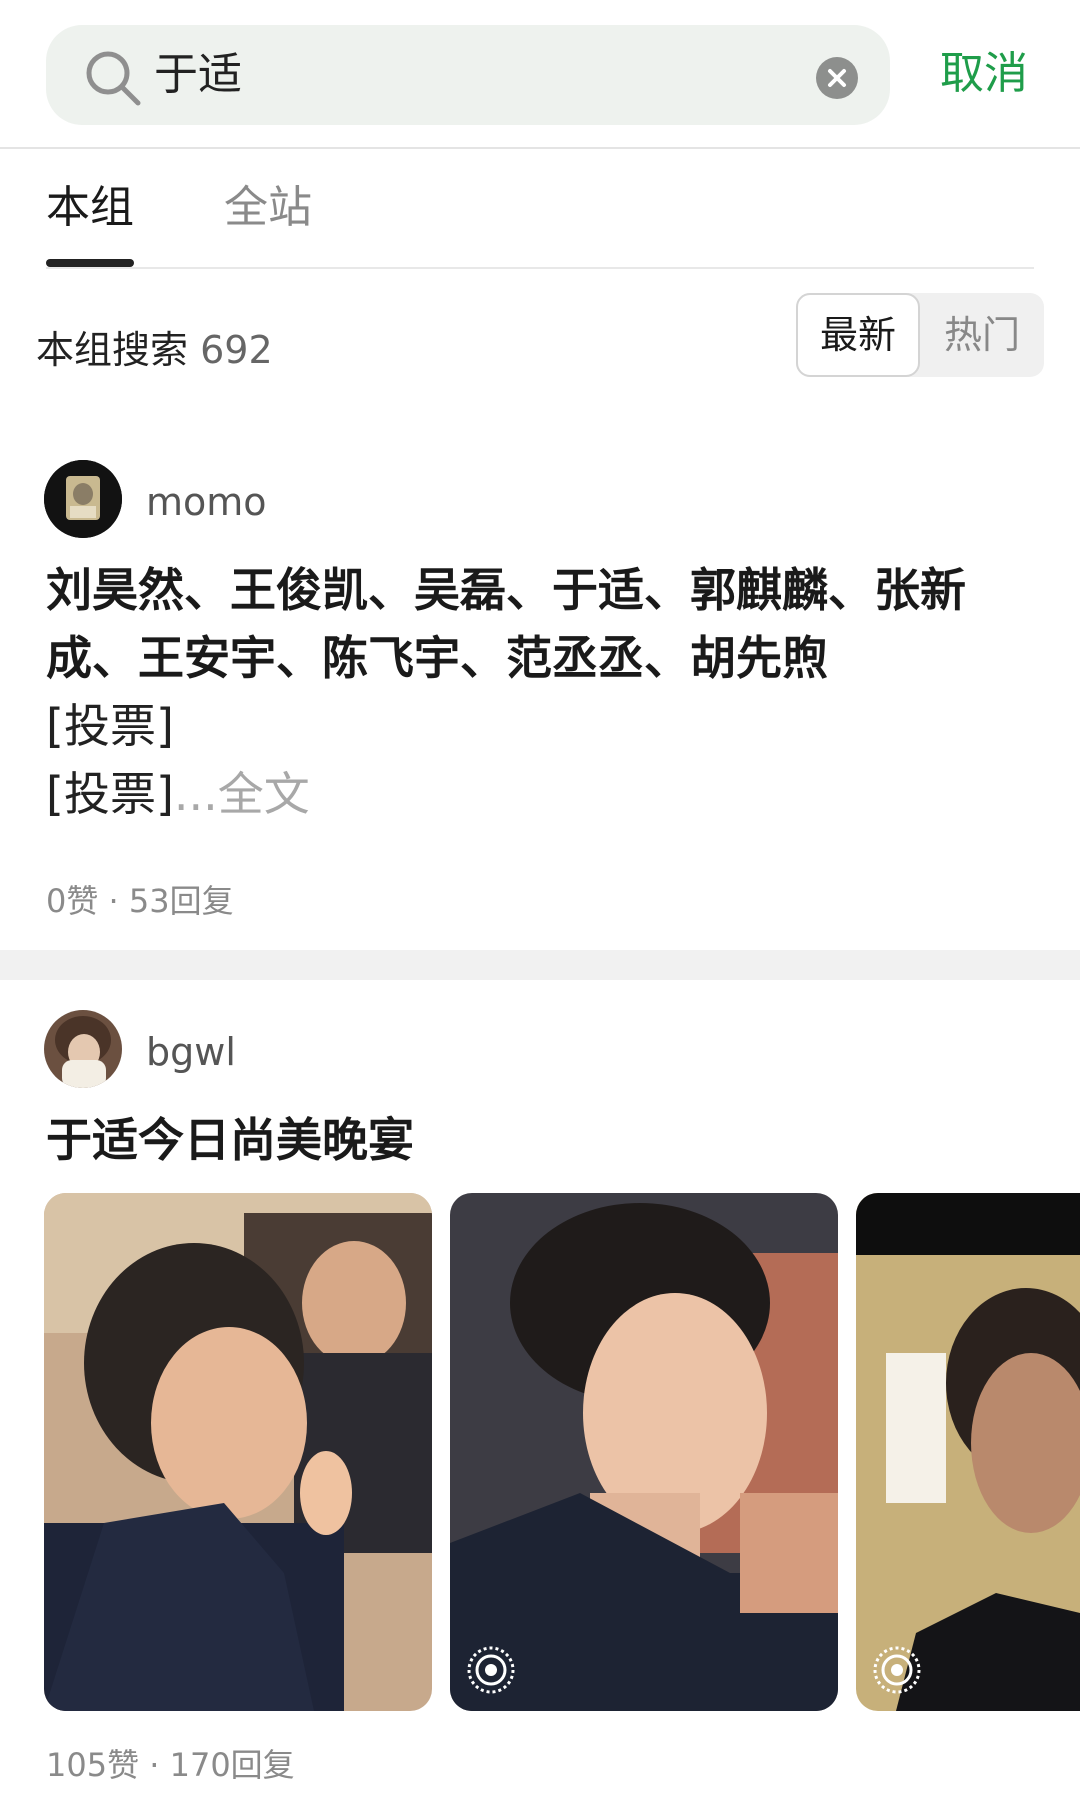 Image resolution: width=1080 pixels, height=1803 pixels. Describe the element at coordinates (468, 75) in the screenshot. I see `search-bar: 于适` at that location.